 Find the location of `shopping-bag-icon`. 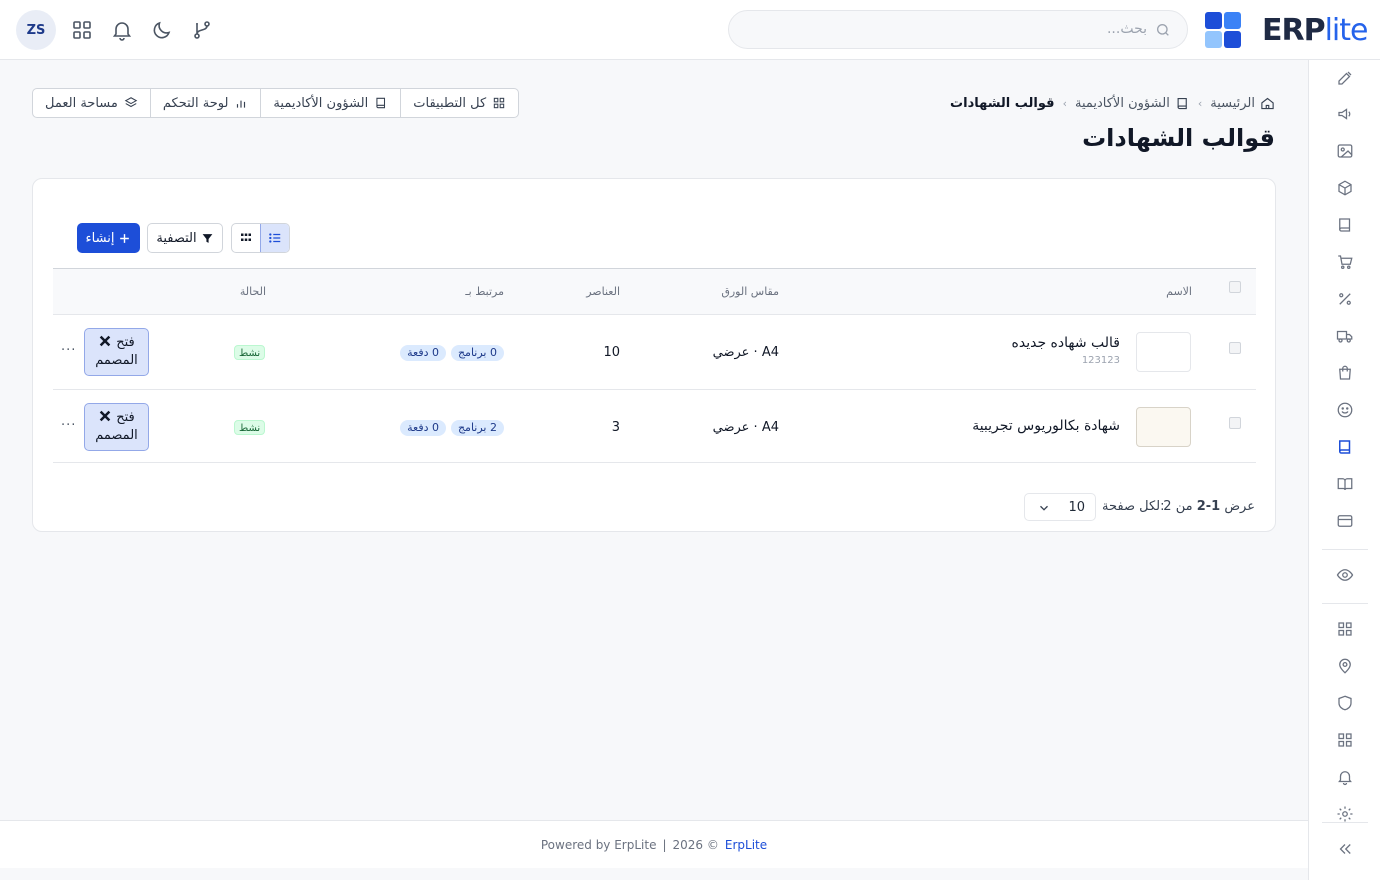

shopping-bag-icon is located at coordinates (1345, 373).